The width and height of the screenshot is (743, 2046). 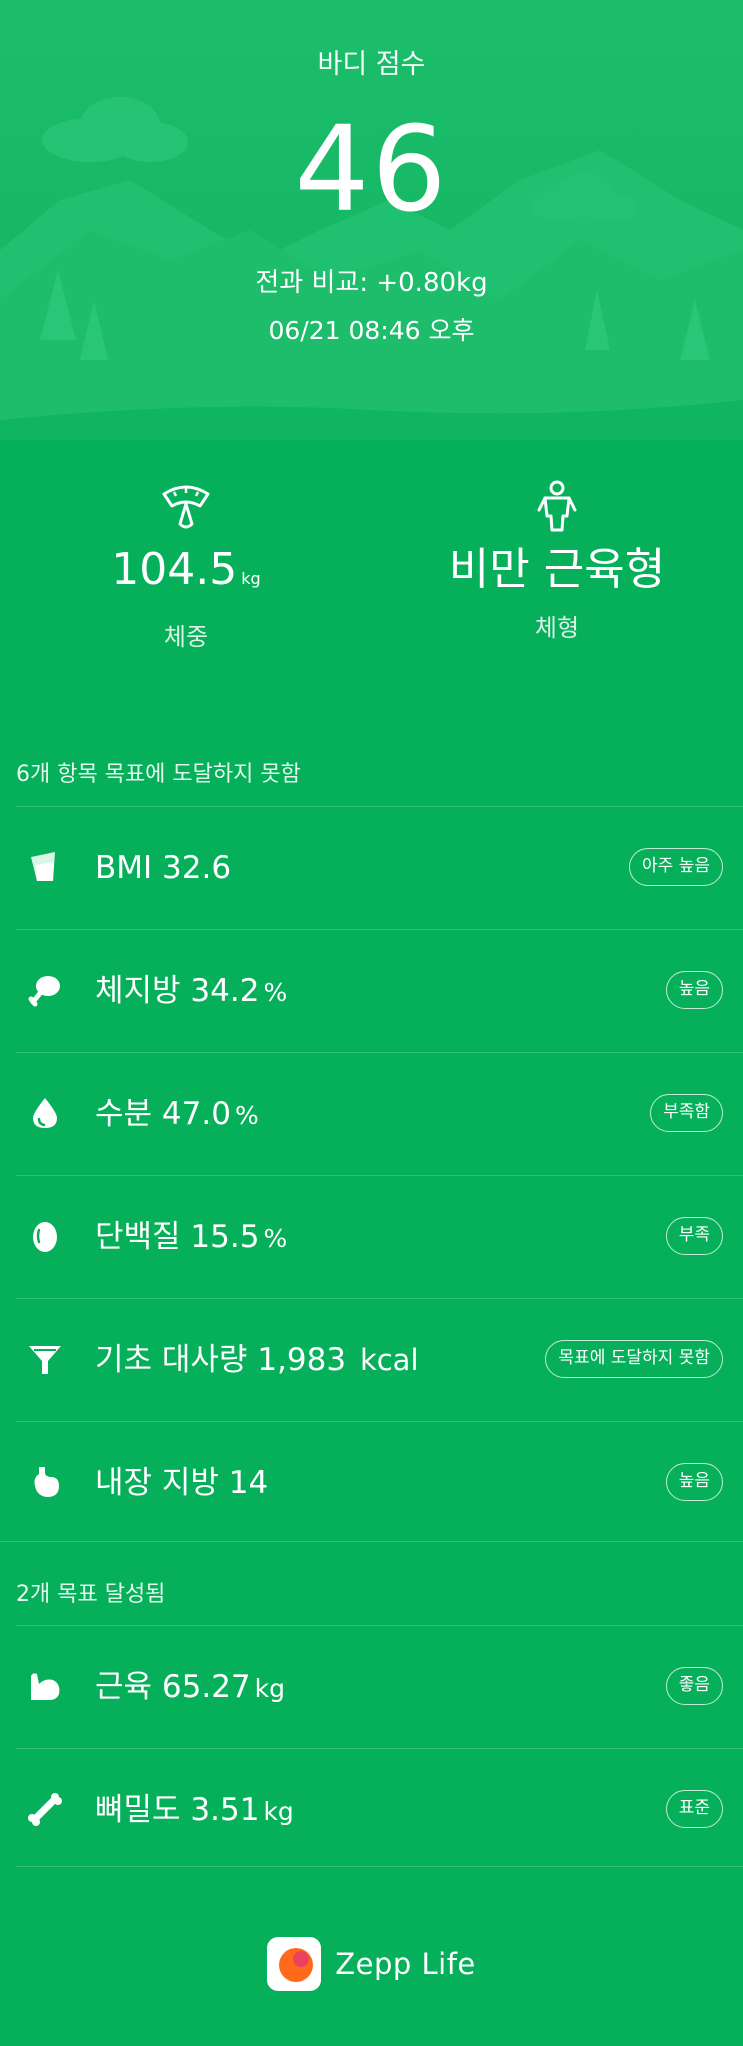 I want to click on drumstick-icon, so click(x=44, y=991).